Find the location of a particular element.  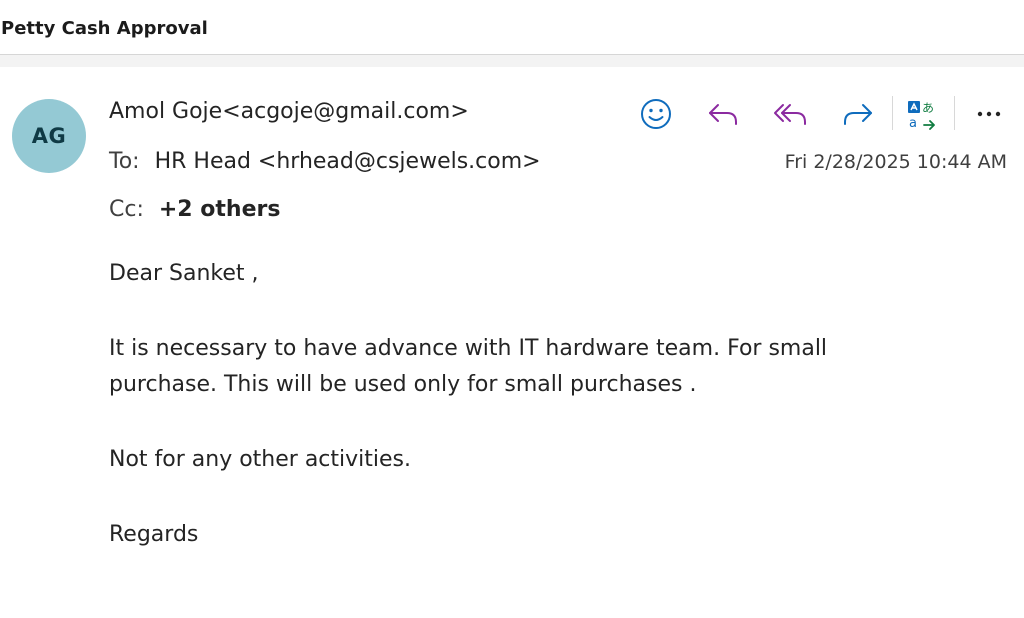

reply-all-icon is located at coordinates (790, 114).